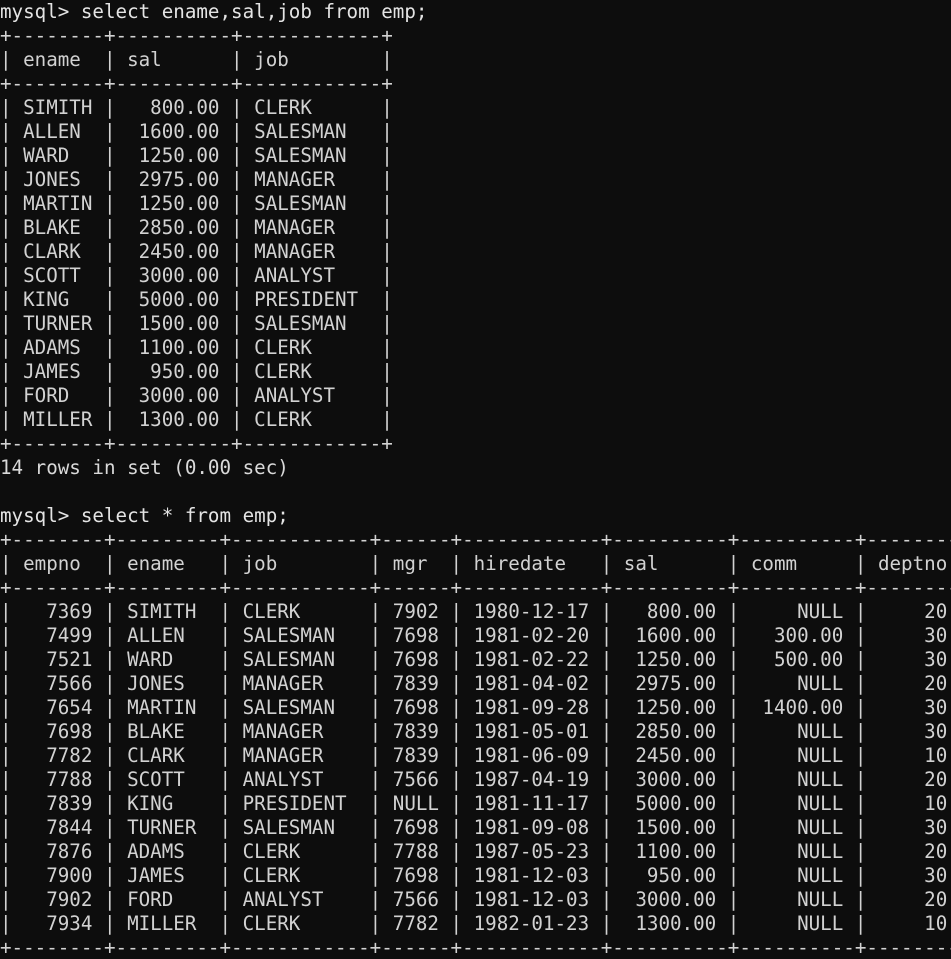 Image resolution: width=951 pixels, height=959 pixels. Describe the element at coordinates (475, 492) in the screenshot. I see `blank-line-separator` at that location.